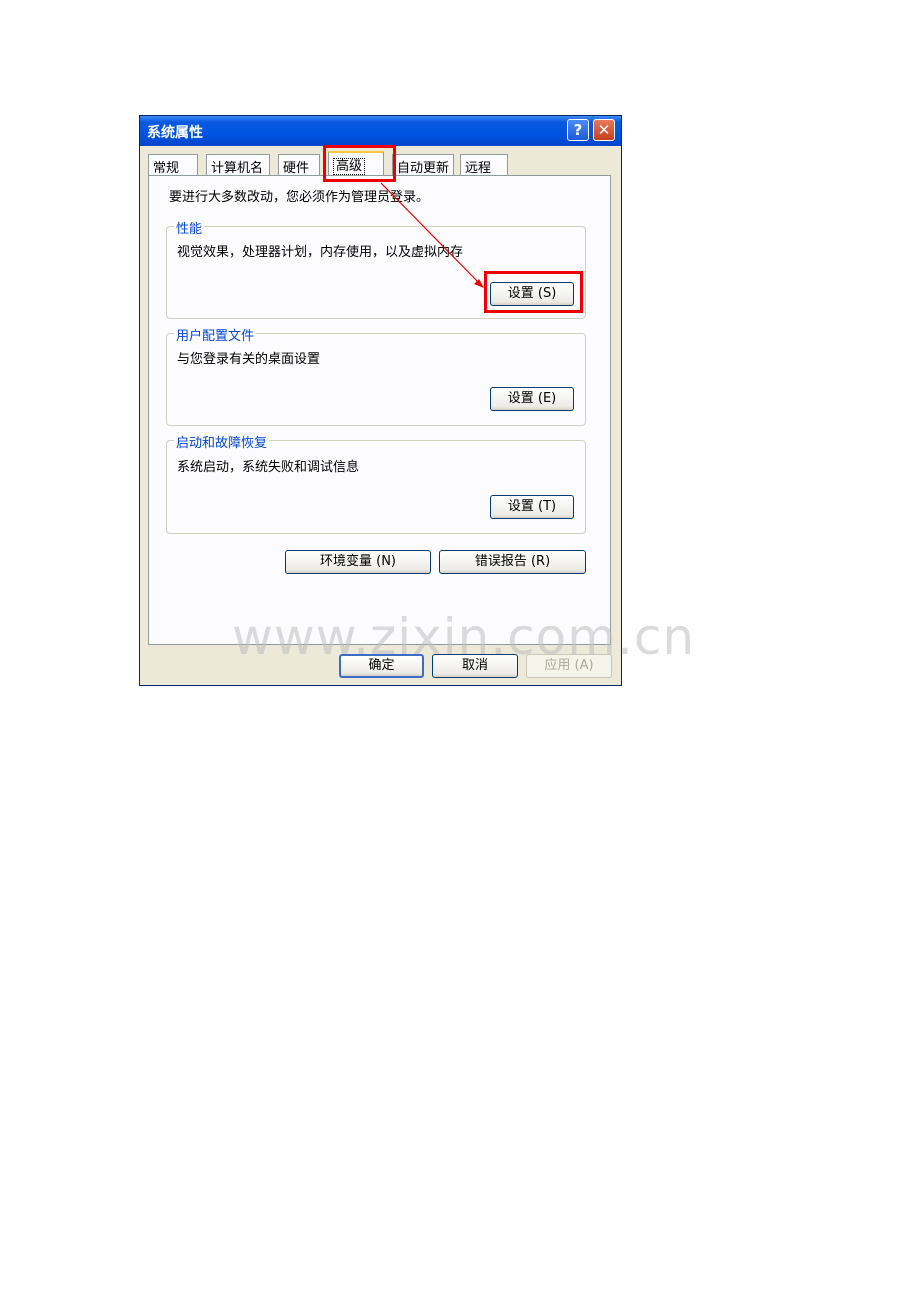  Describe the element at coordinates (479, 283) in the screenshot. I see `arrow-head` at that location.